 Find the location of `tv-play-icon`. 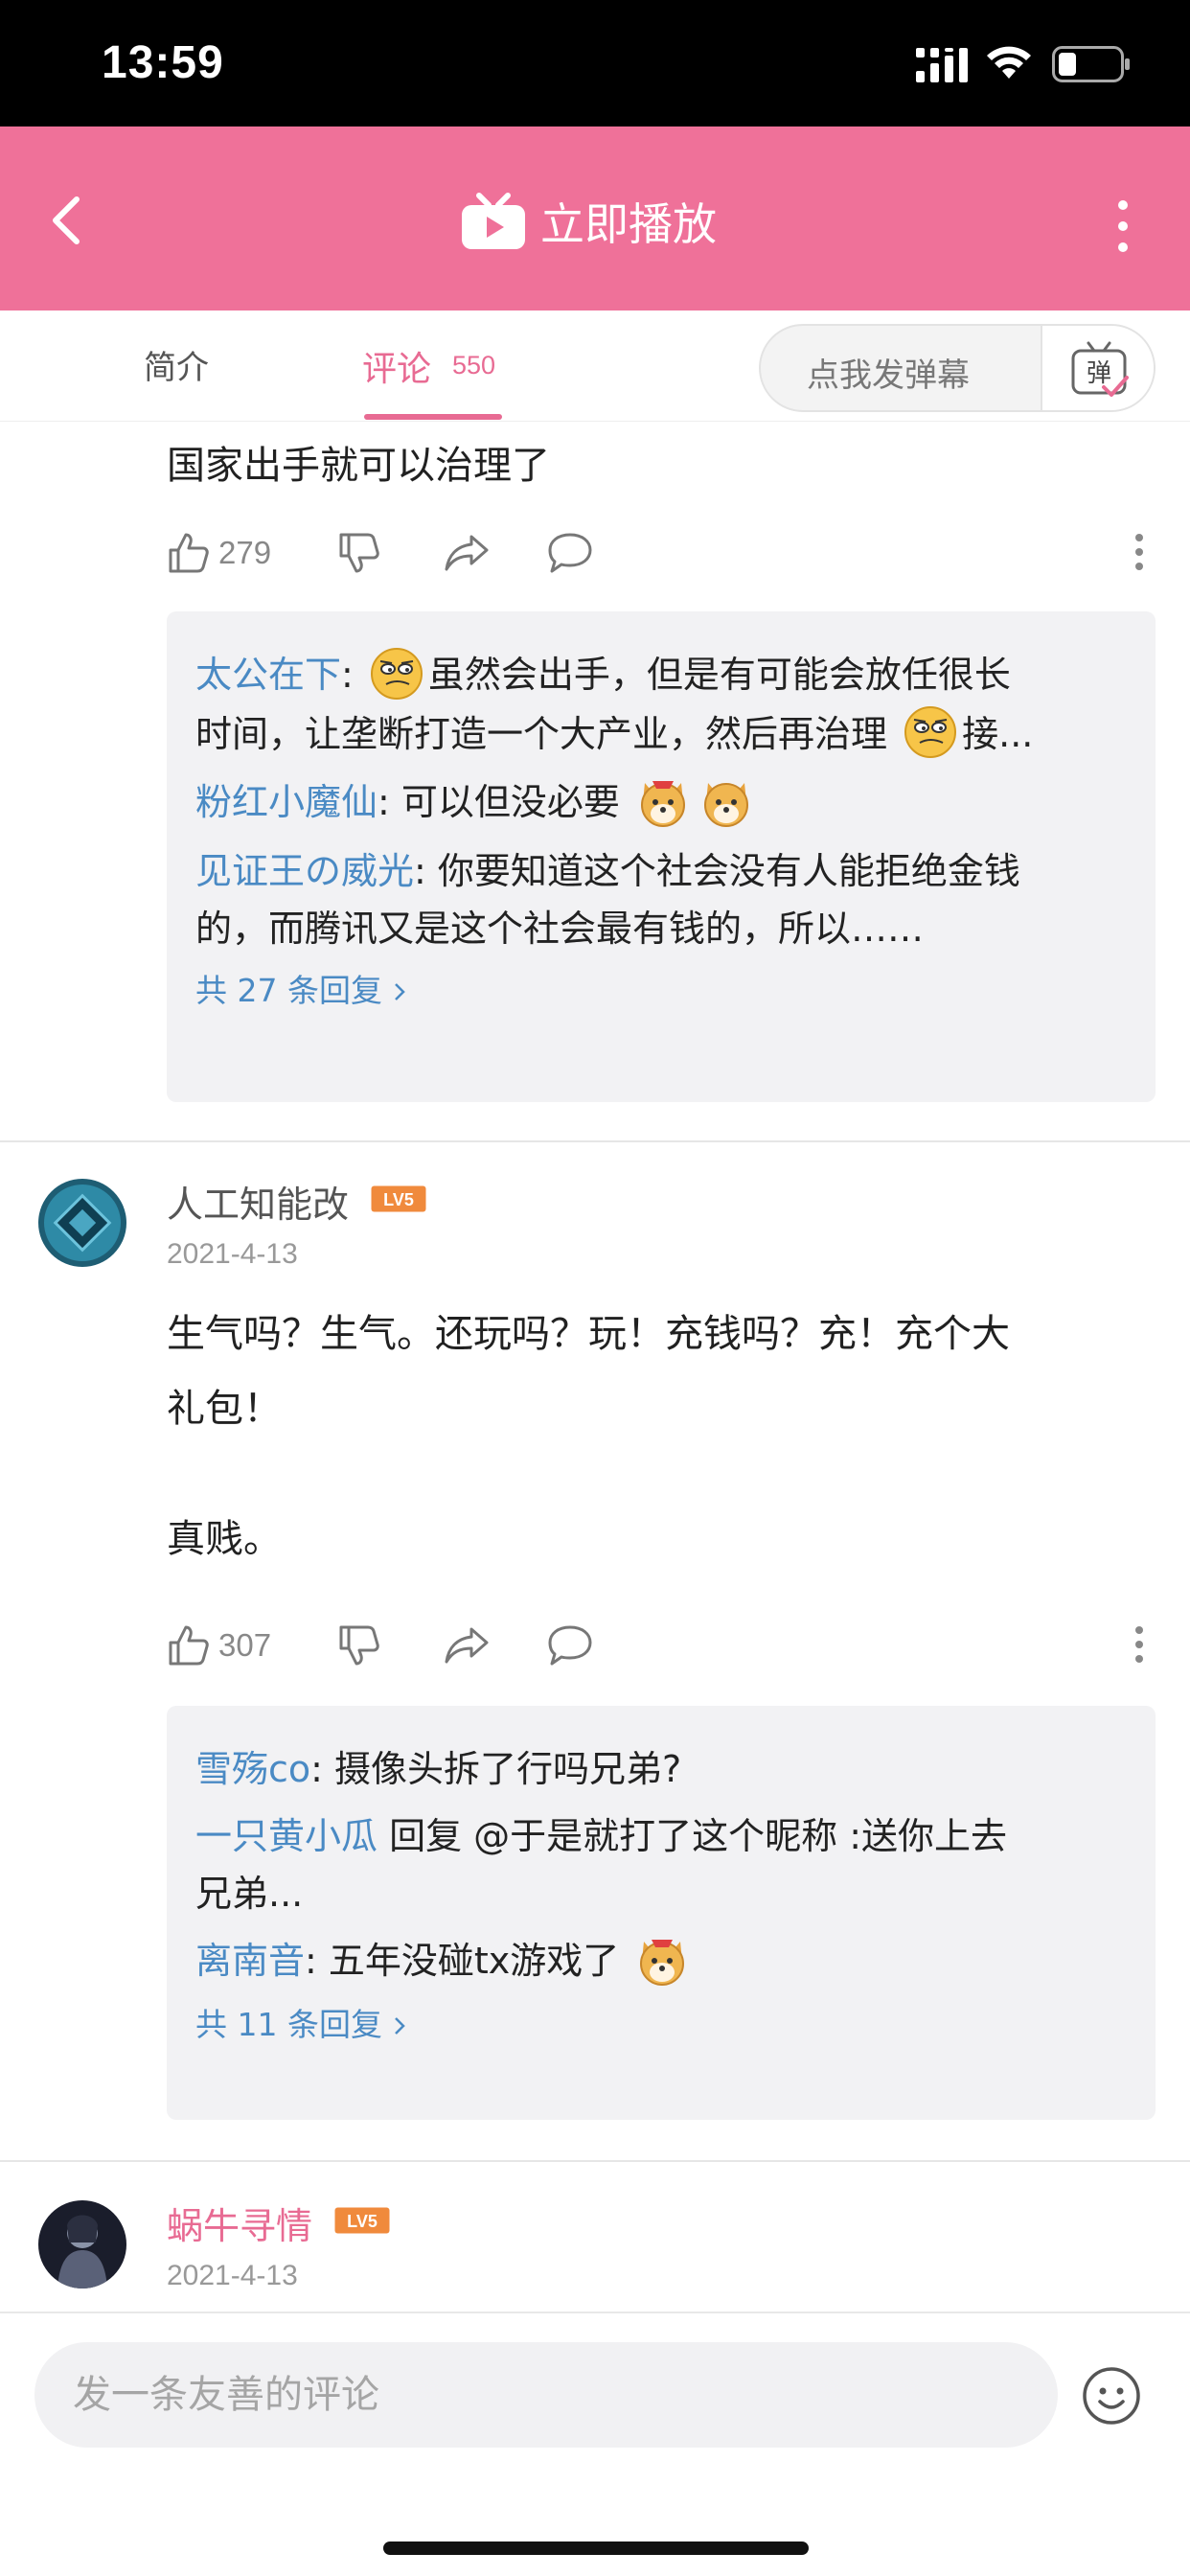

tv-play-icon is located at coordinates (494, 221).